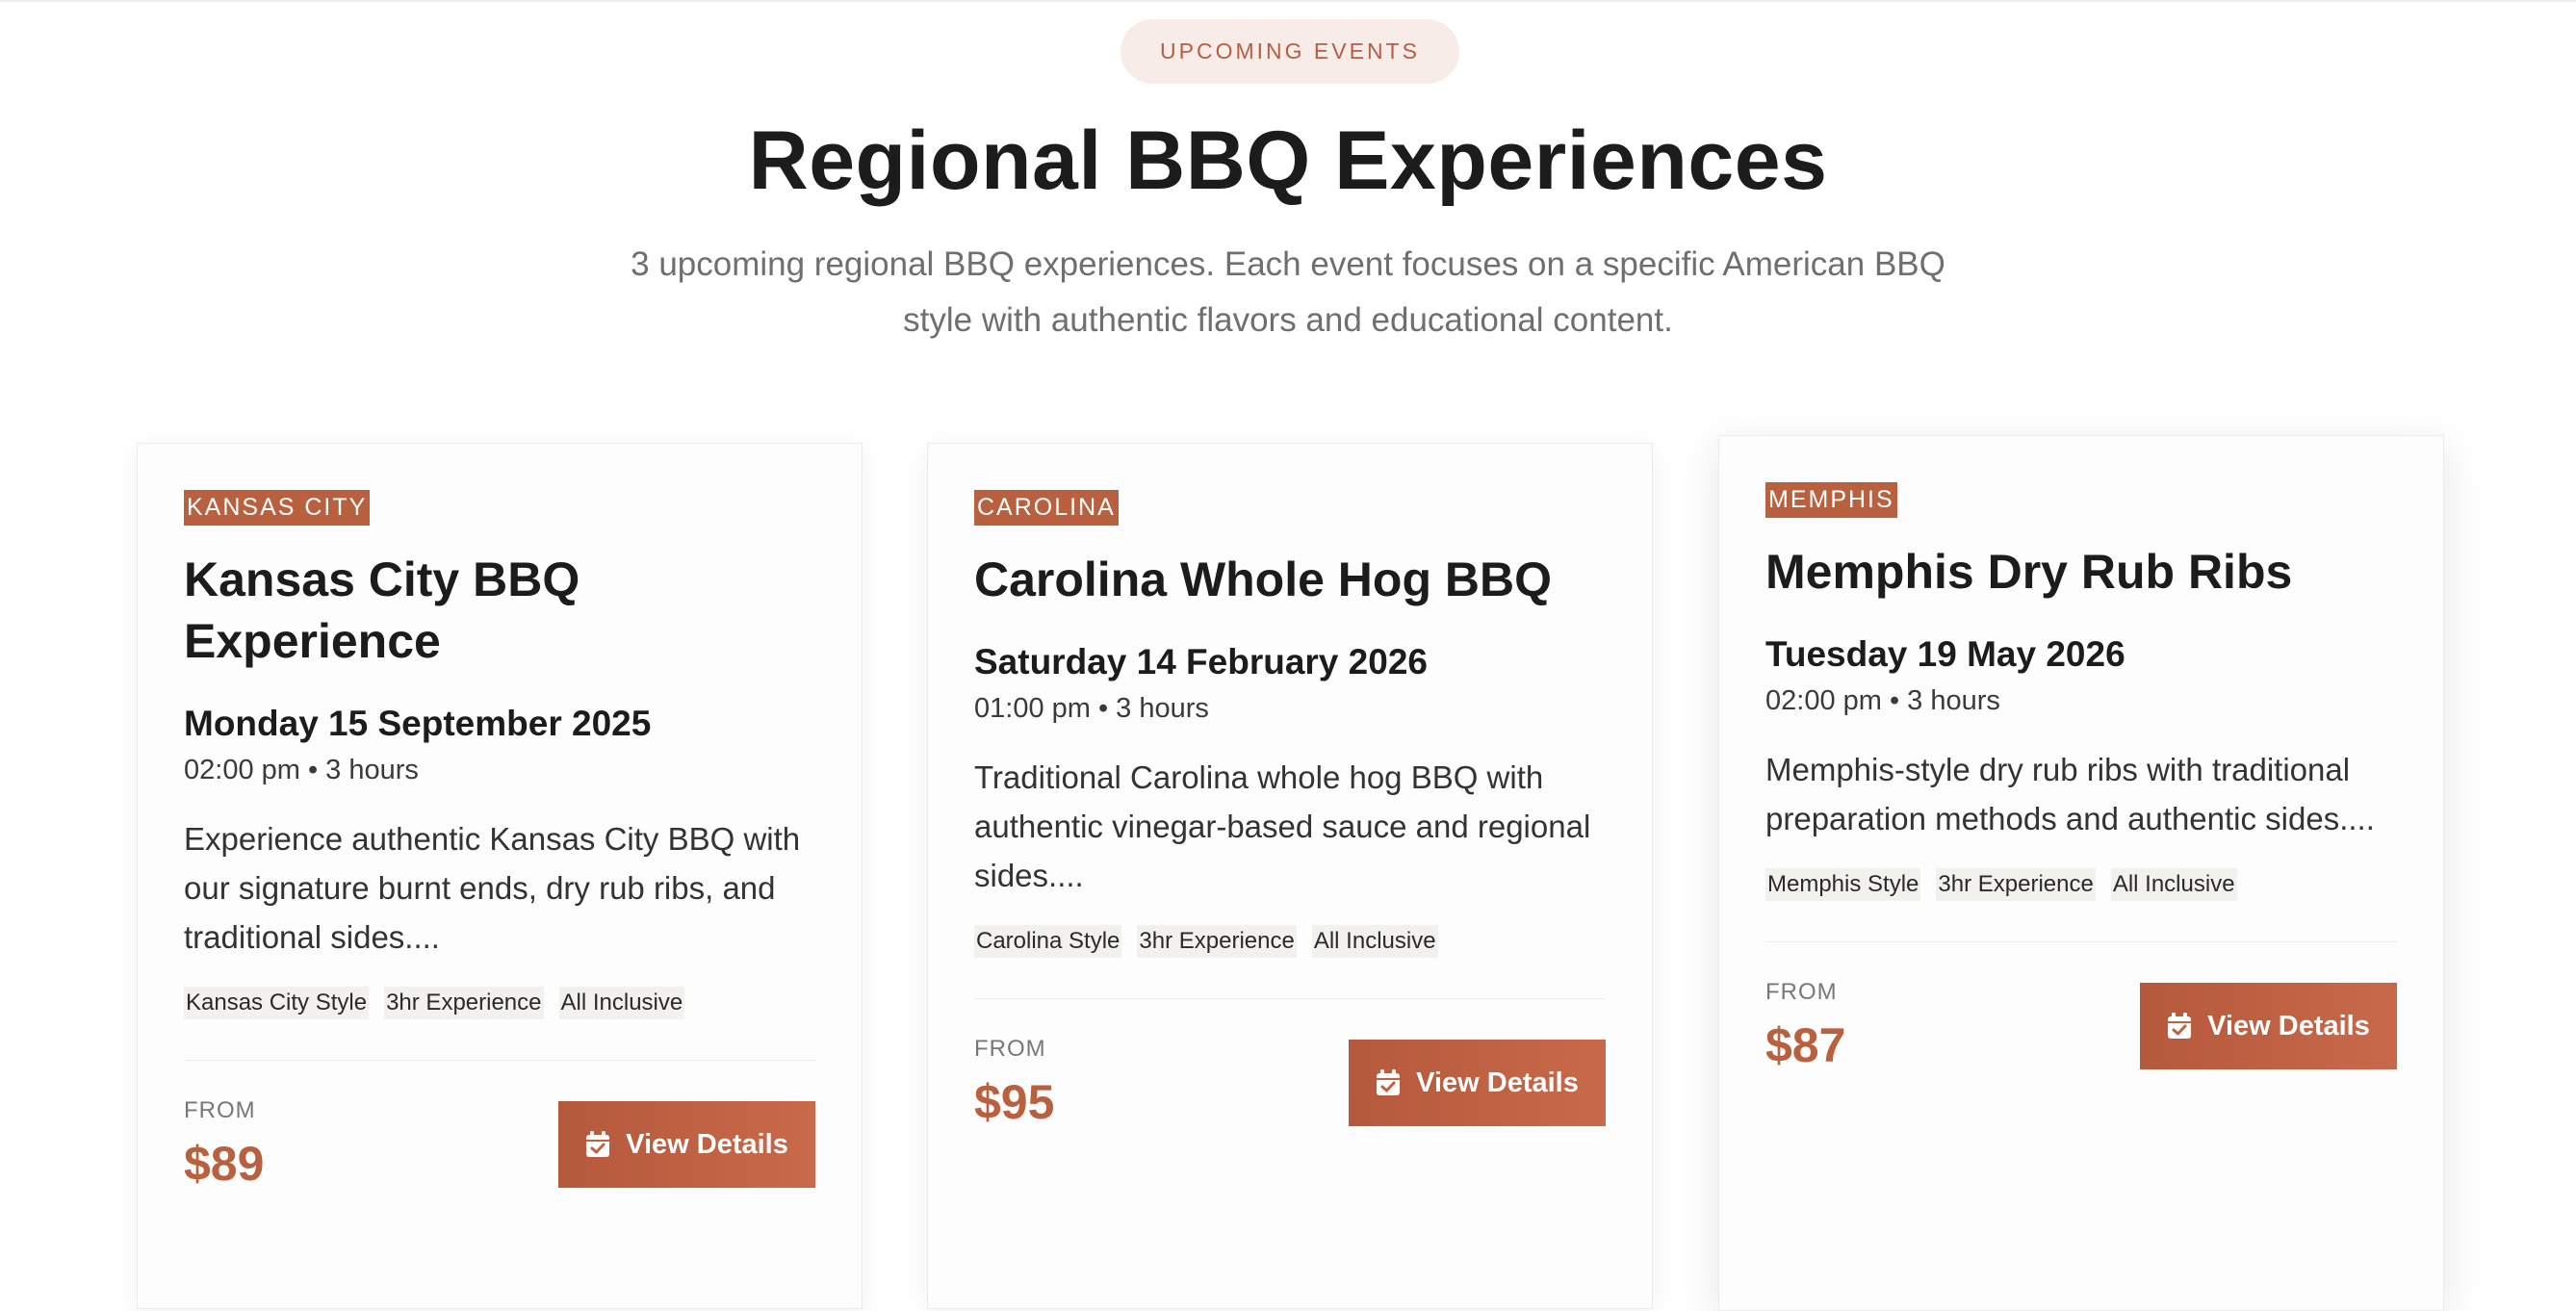  Describe the element at coordinates (1806, 1045) in the screenshot. I see `event-price: $87` at that location.